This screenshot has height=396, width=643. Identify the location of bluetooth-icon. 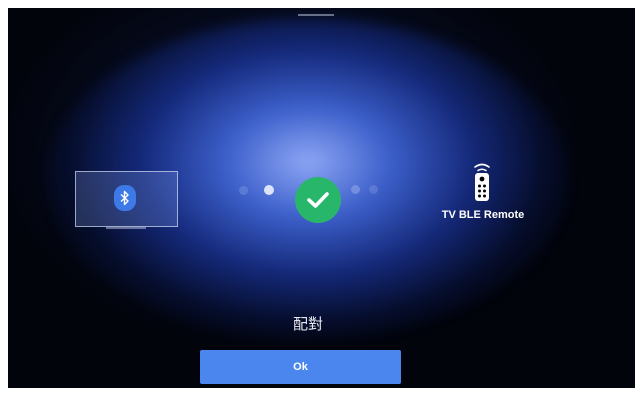
(125, 198).